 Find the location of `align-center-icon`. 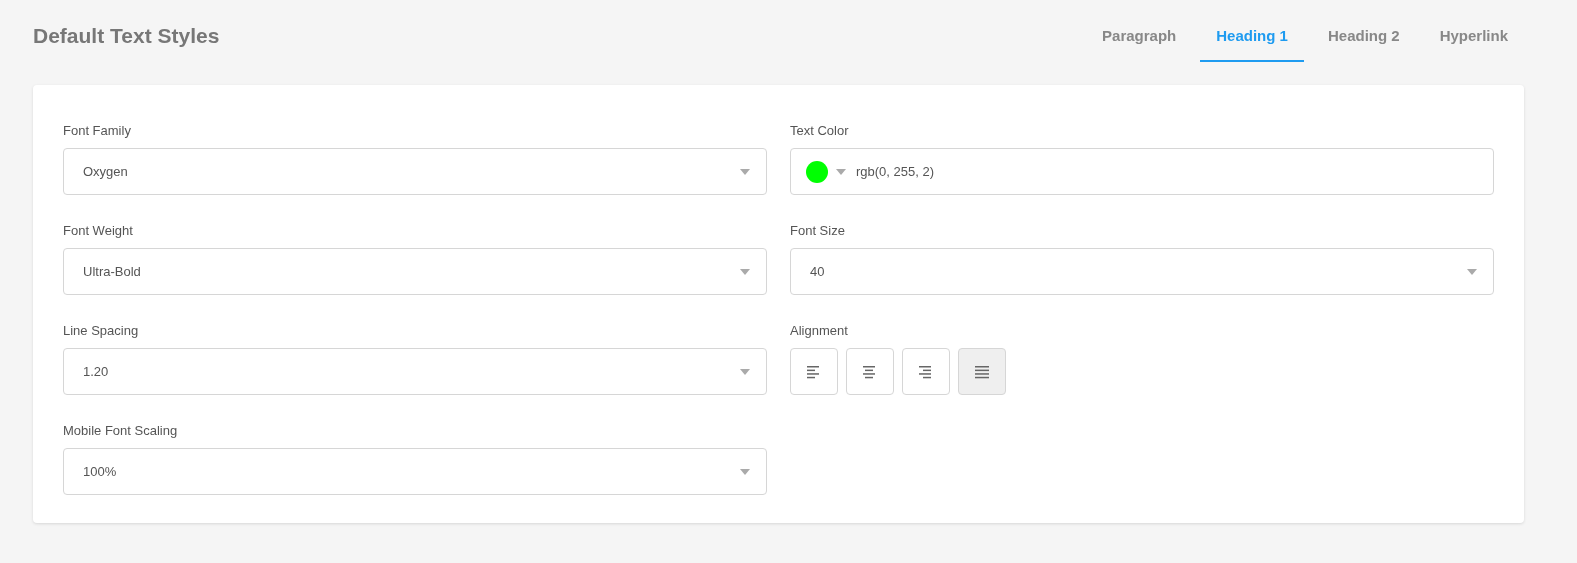

align-center-icon is located at coordinates (870, 371).